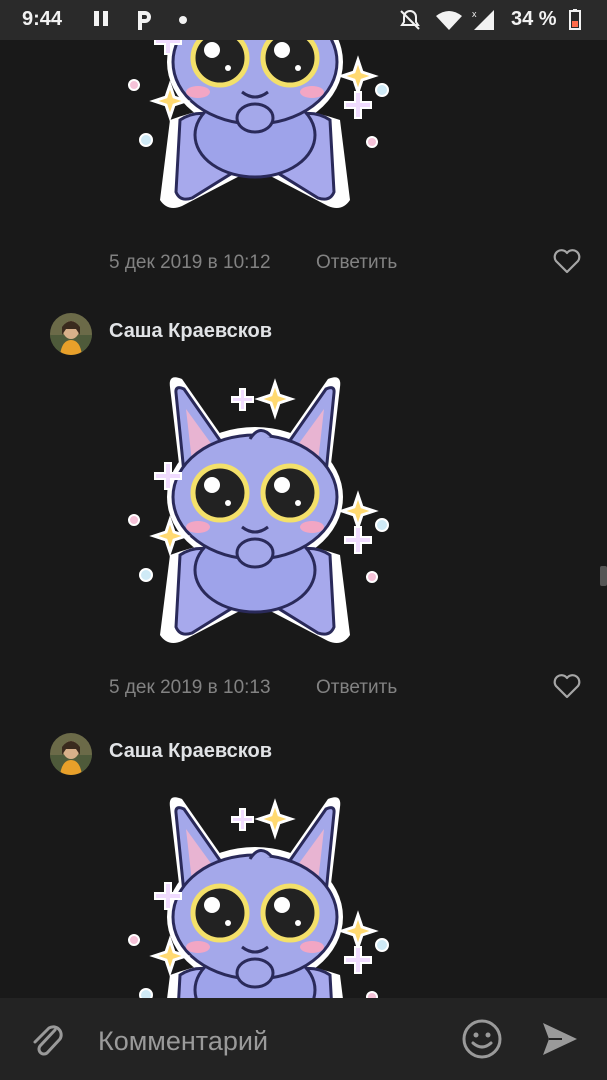 This screenshot has height=1080, width=607. I want to click on status-time: 9:44, so click(42, 19).